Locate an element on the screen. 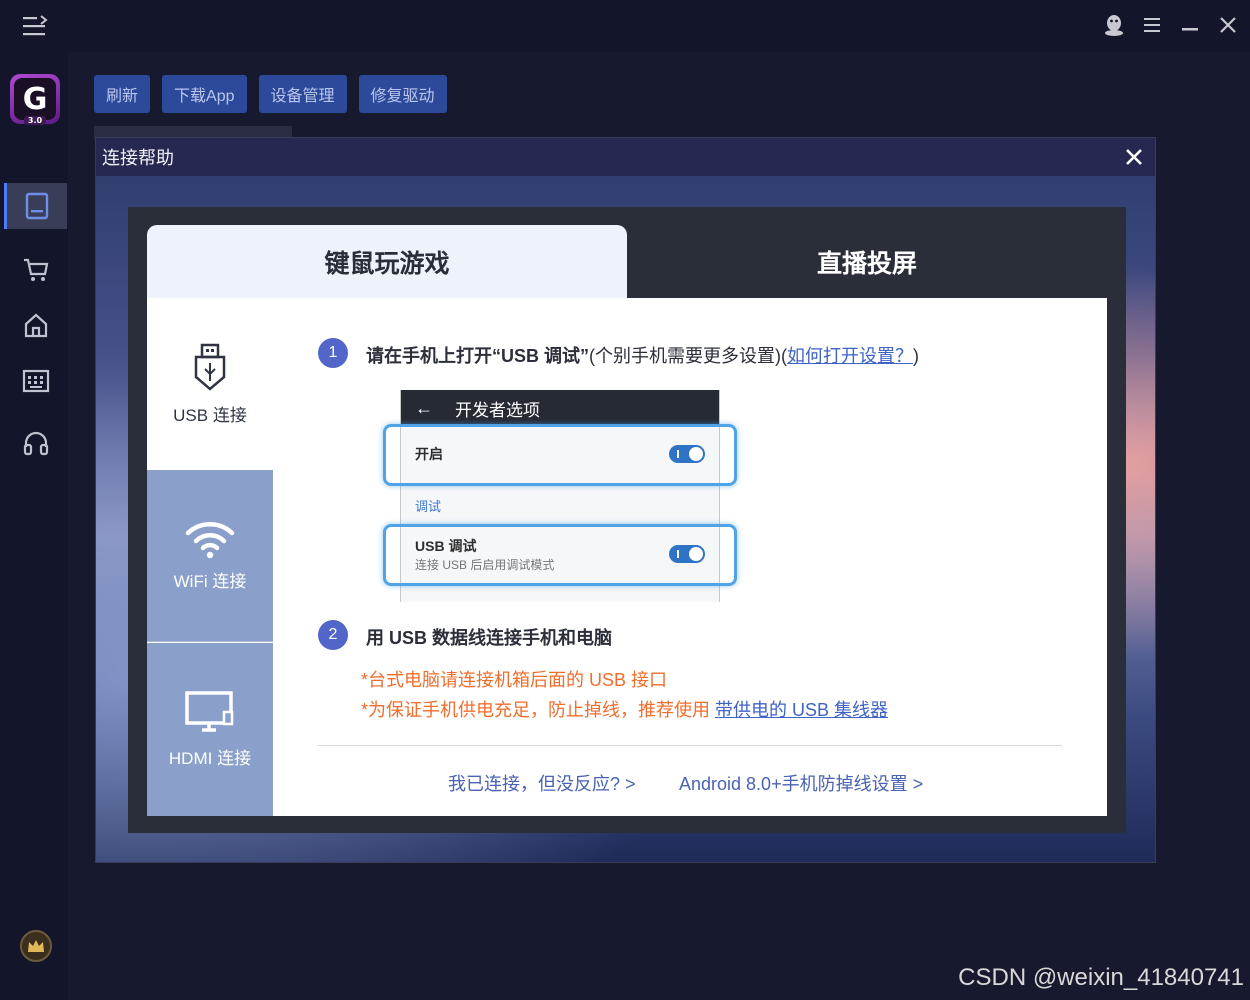  usb-icon is located at coordinates (210, 367).